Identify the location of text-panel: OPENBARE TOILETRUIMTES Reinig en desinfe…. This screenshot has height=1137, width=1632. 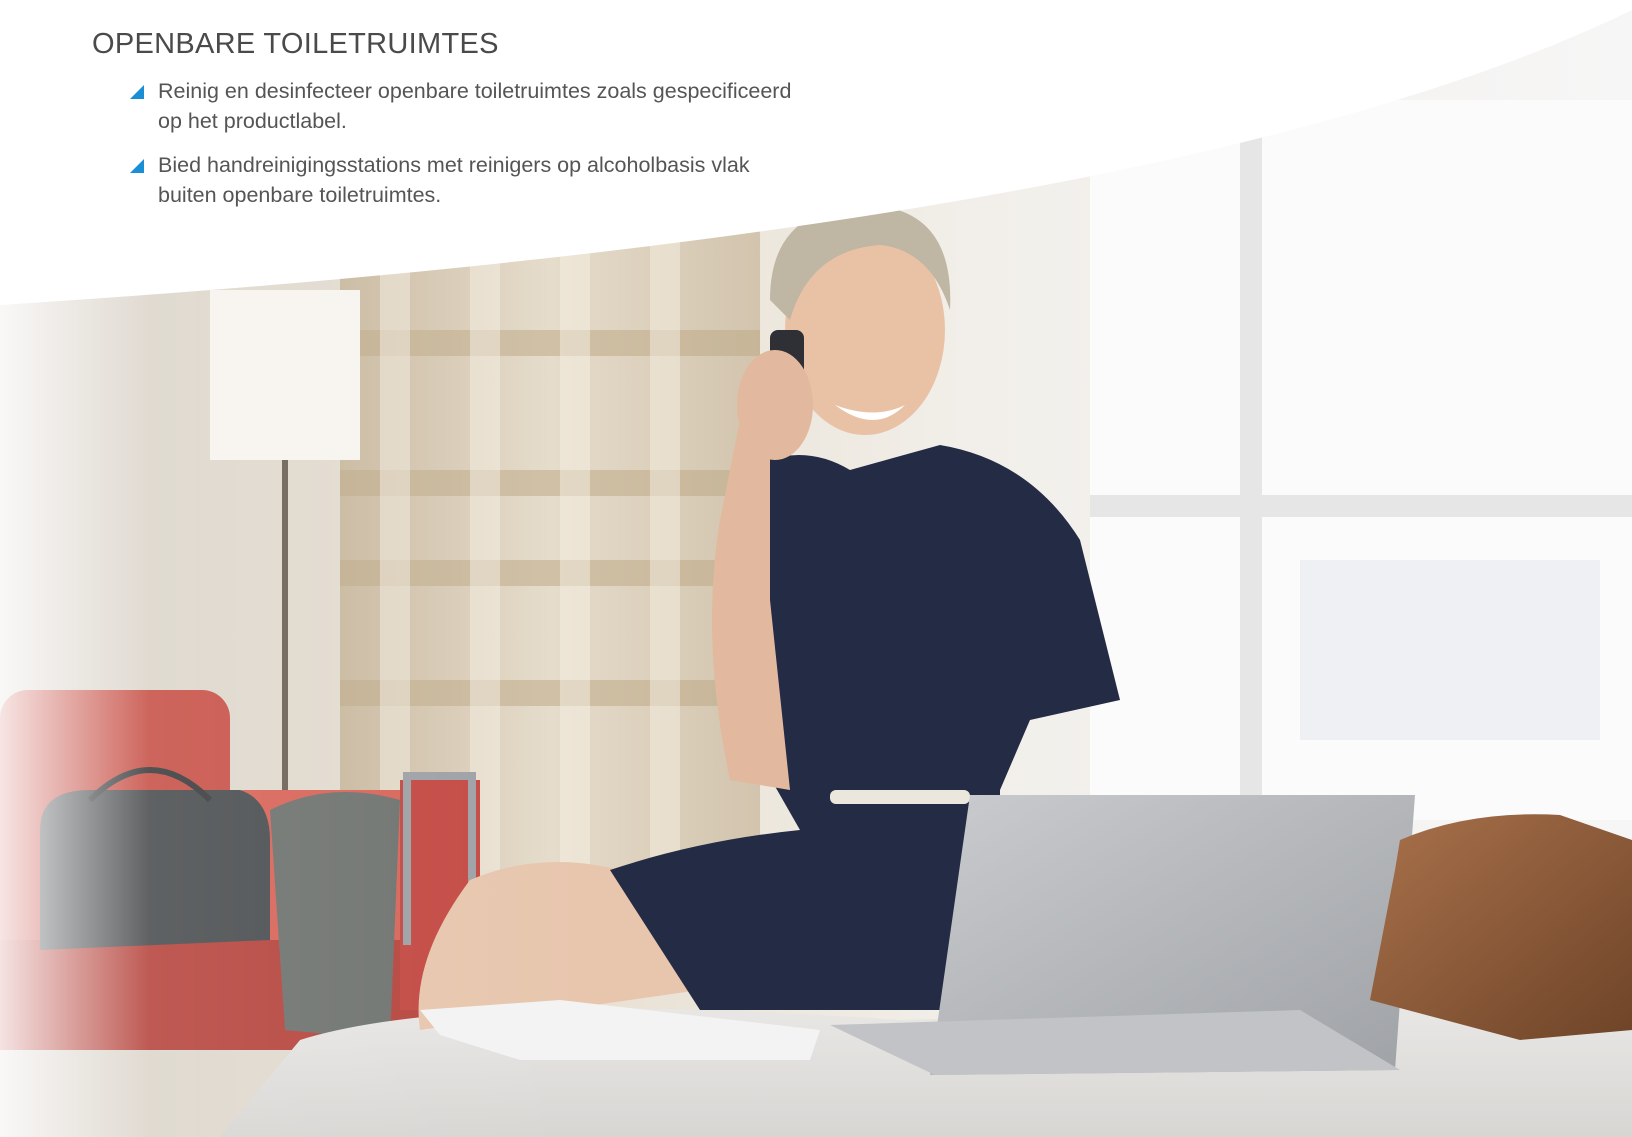
(452, 124).